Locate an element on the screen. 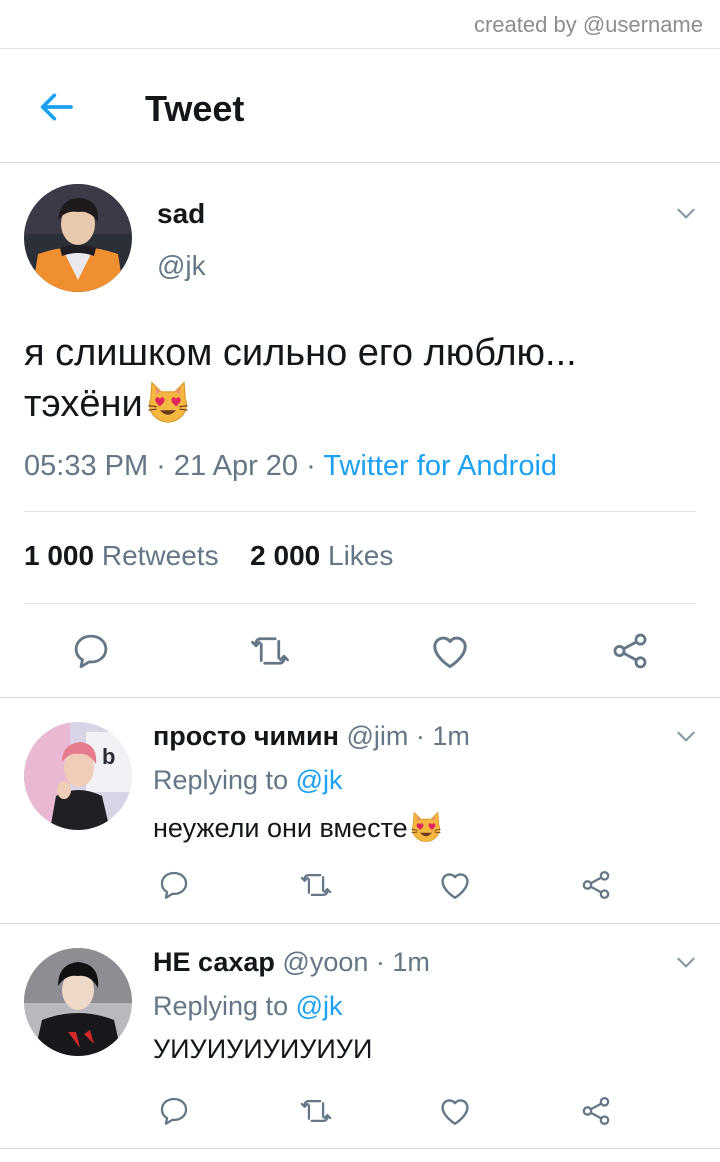  back-arrow-icon is located at coordinates (56, 107).